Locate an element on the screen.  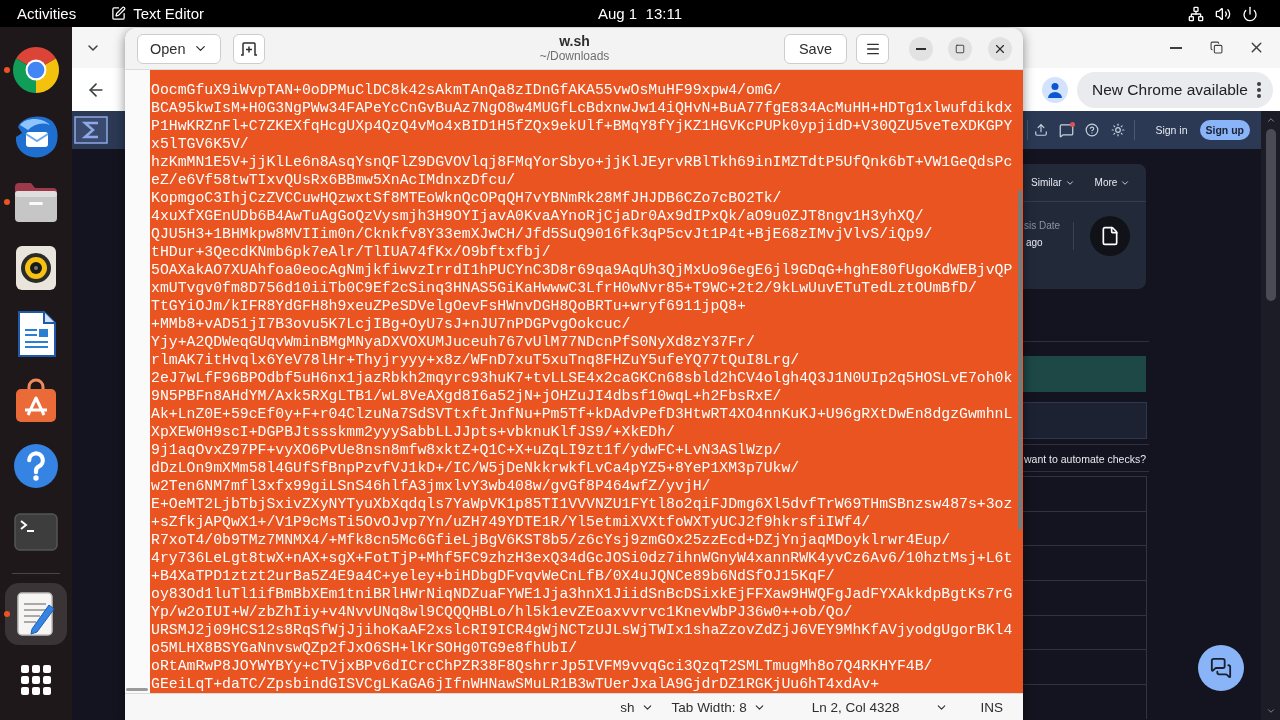
text-line: 4ry736LeLgt8twX+nAX+sgX+FotTjP+Mhf5FC9zhzH3exQ34dGcJOSi0dz7ihnWGnyW4xannRWK4yvCz6Av6/10hztMsj+L6t is located at coordinates (581, 558).